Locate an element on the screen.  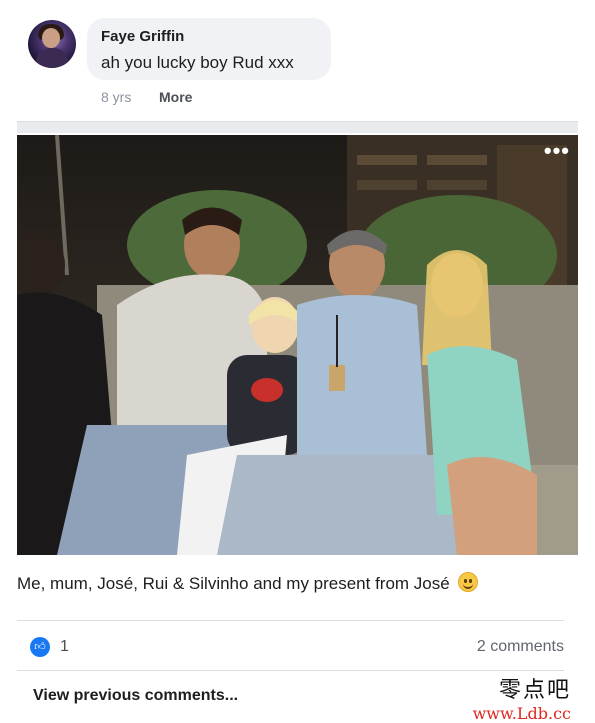
more-link: More is located at coordinates (175, 97).